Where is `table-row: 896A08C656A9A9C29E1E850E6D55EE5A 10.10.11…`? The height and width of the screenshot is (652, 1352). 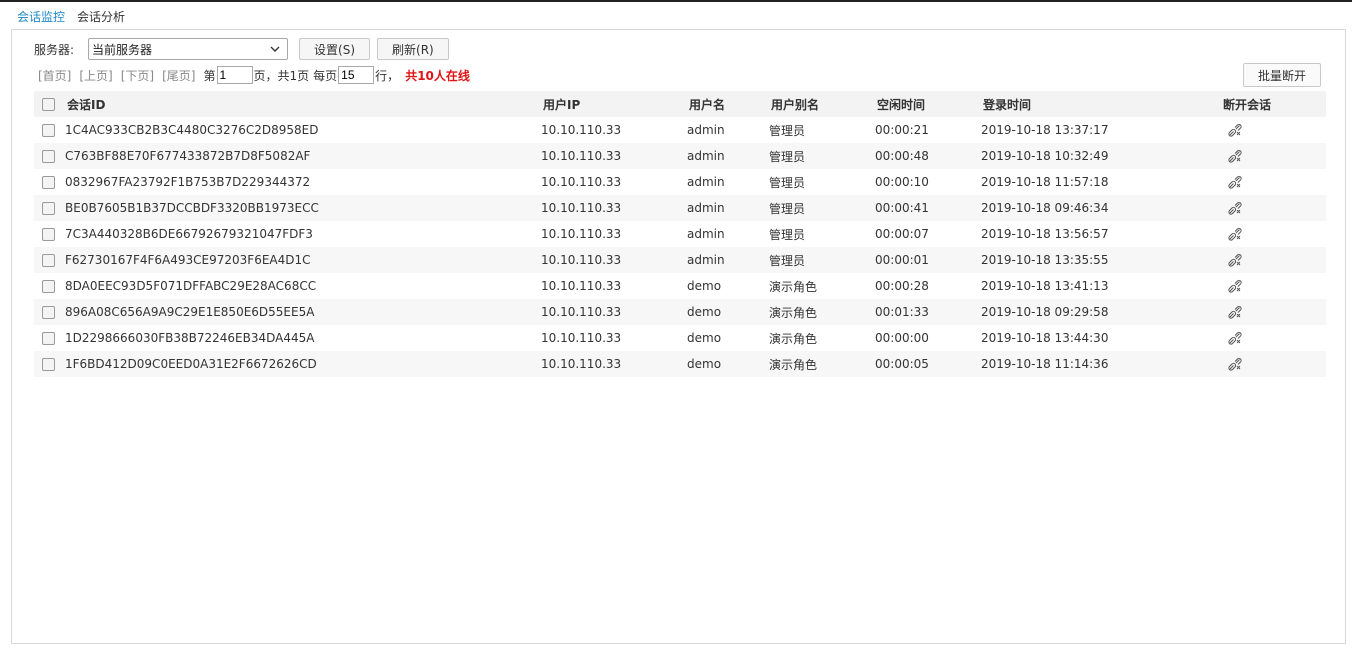 table-row: 896A08C656A9A9C29E1E850E6D55EE5A 10.10.11… is located at coordinates (680, 312).